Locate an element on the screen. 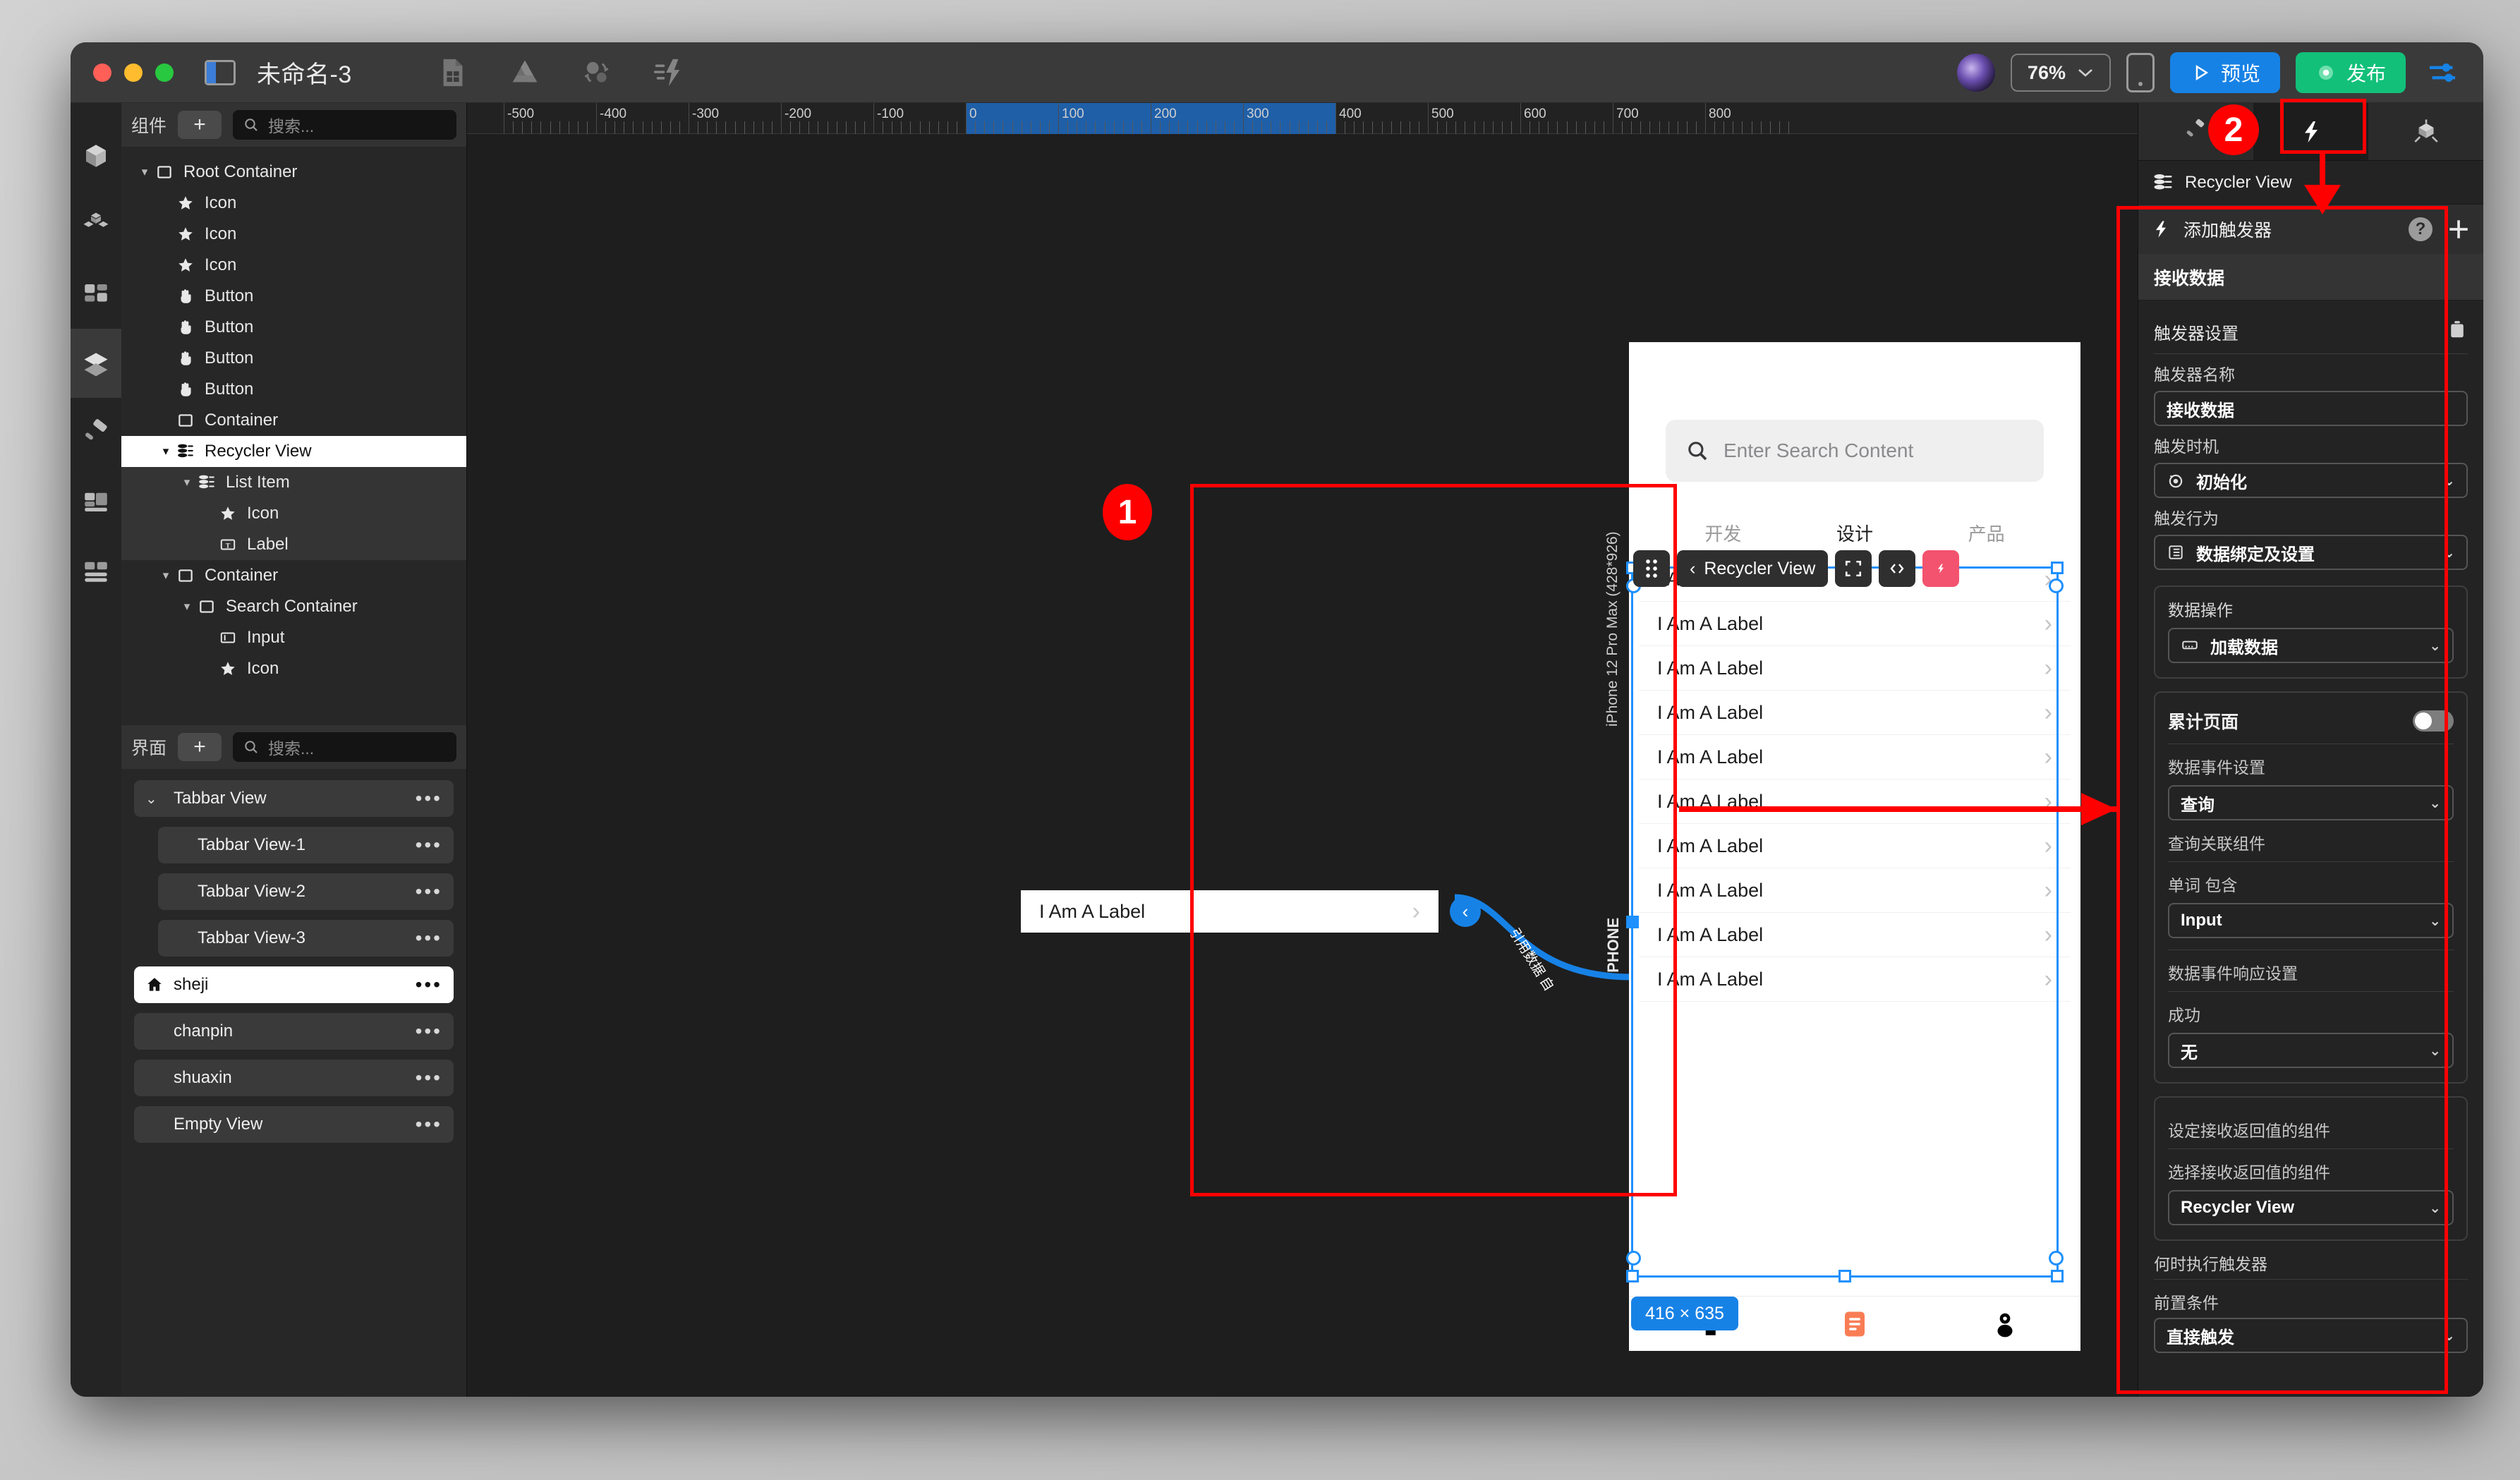 The height and width of the screenshot is (1480, 2520). layer-tree-item: ▾ Container is located at coordinates (294, 576).